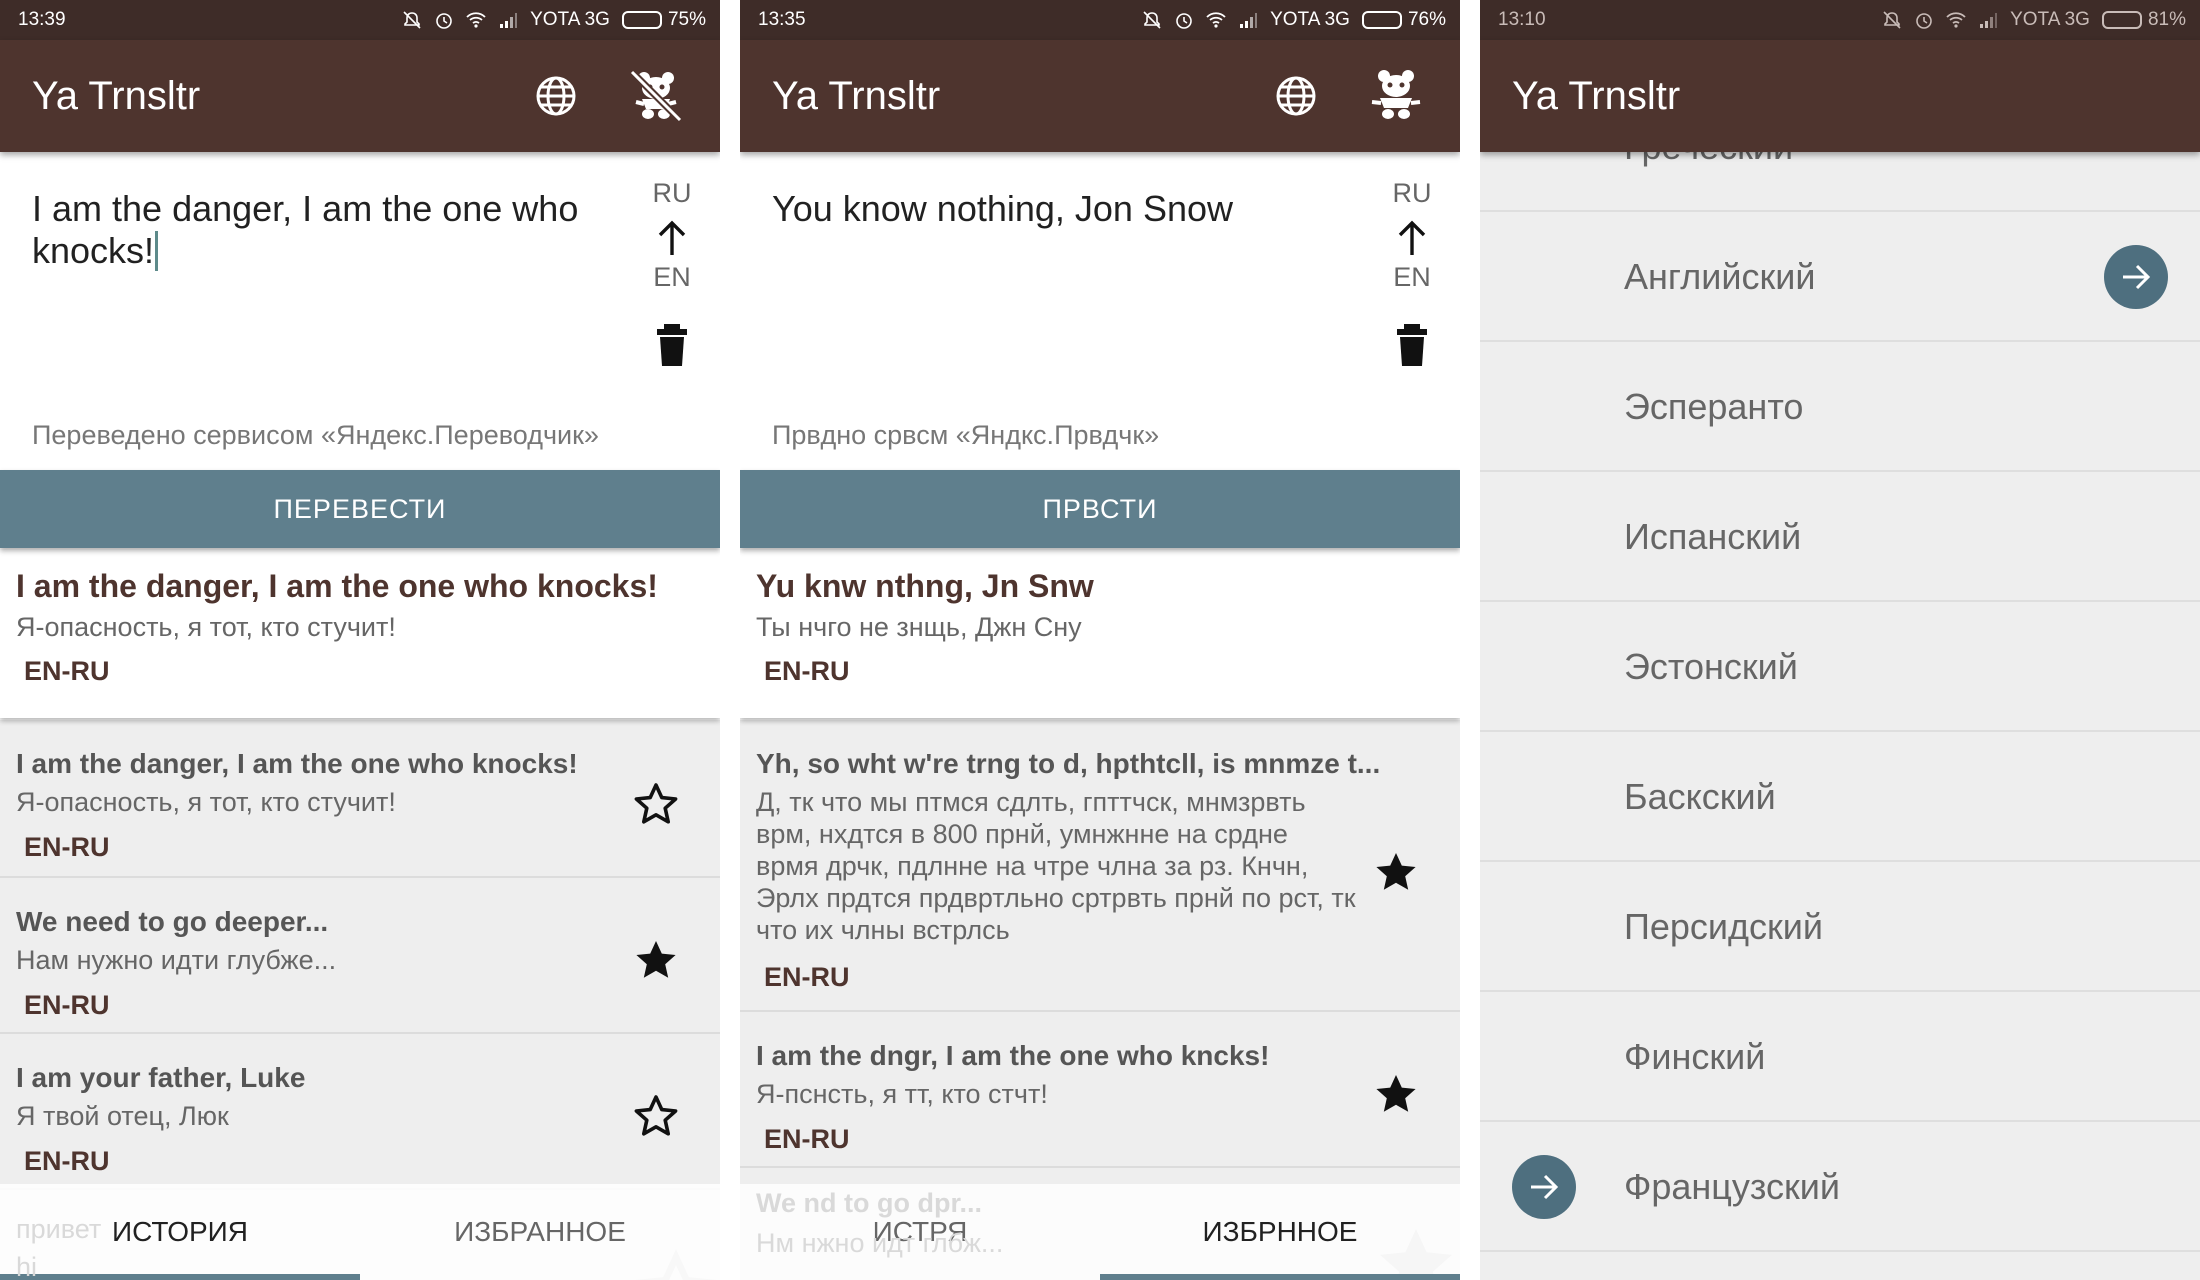 Image resolution: width=2200 pixels, height=1280 pixels. I want to click on language-row-persian: Персидский, so click(1840, 927).